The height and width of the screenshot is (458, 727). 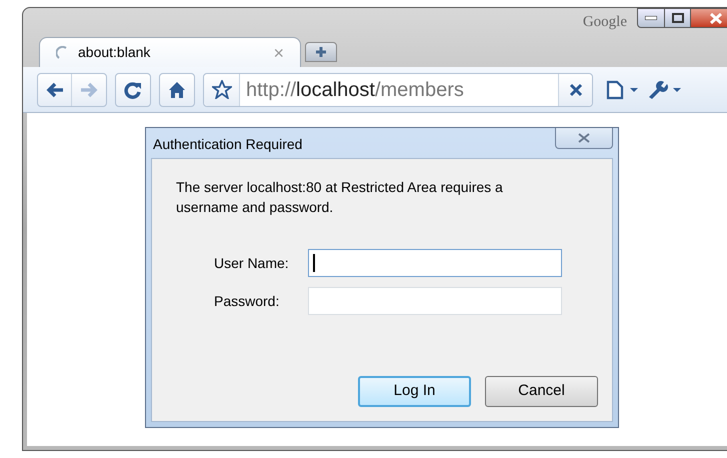 I want to click on back-arrow-icon, so click(x=55, y=90).